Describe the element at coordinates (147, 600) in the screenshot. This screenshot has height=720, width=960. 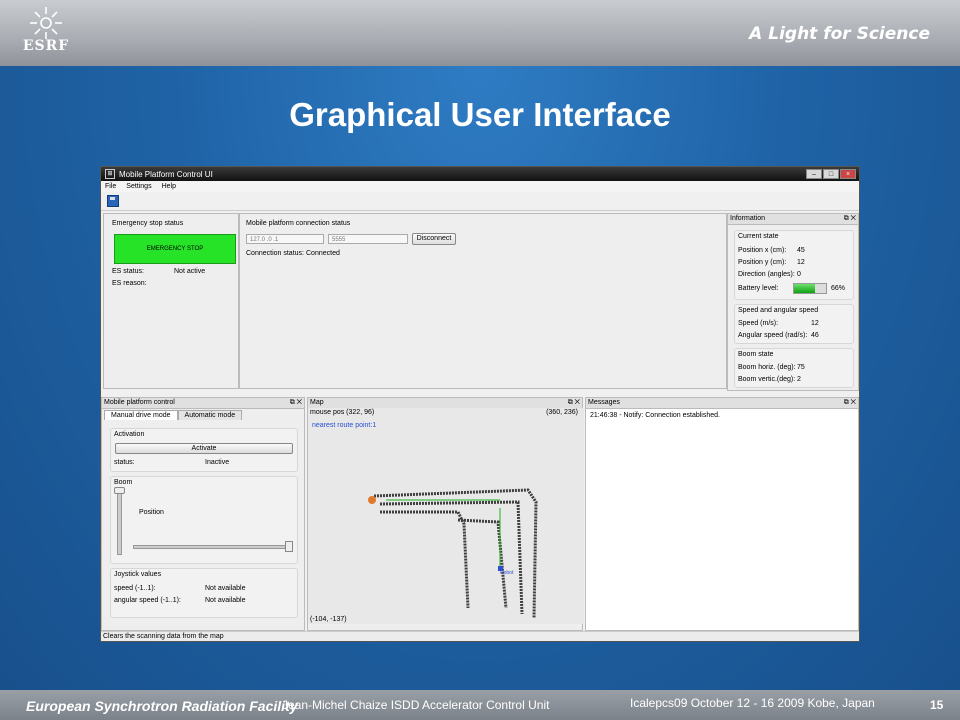
I see `joystick-angular-label: angular speed (-1..1):` at that location.